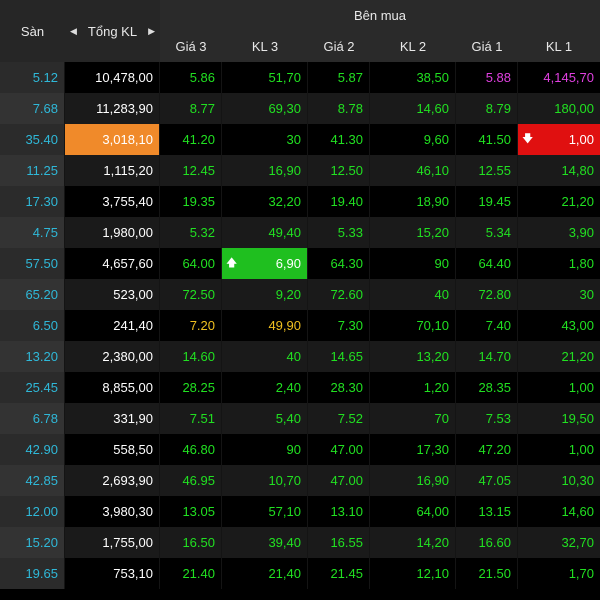 The height and width of the screenshot is (600, 600). I want to click on cell-value: 19,50, so click(577, 418).